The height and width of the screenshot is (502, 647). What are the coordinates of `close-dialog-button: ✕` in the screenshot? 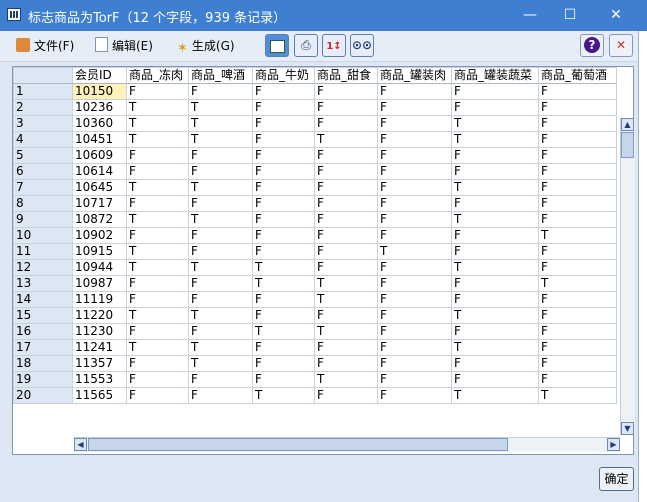 It's located at (621, 45).